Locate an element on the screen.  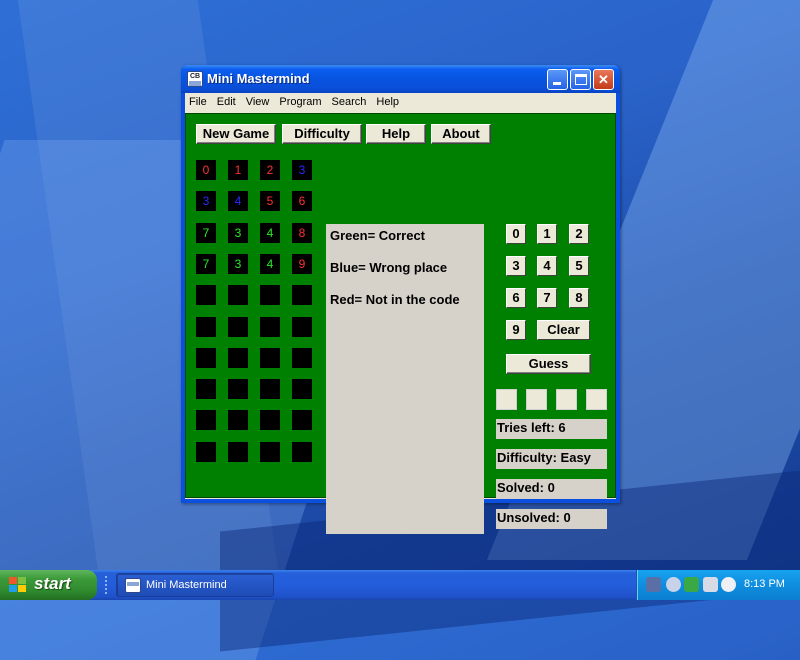
board-cell: 8 is located at coordinates (302, 233).